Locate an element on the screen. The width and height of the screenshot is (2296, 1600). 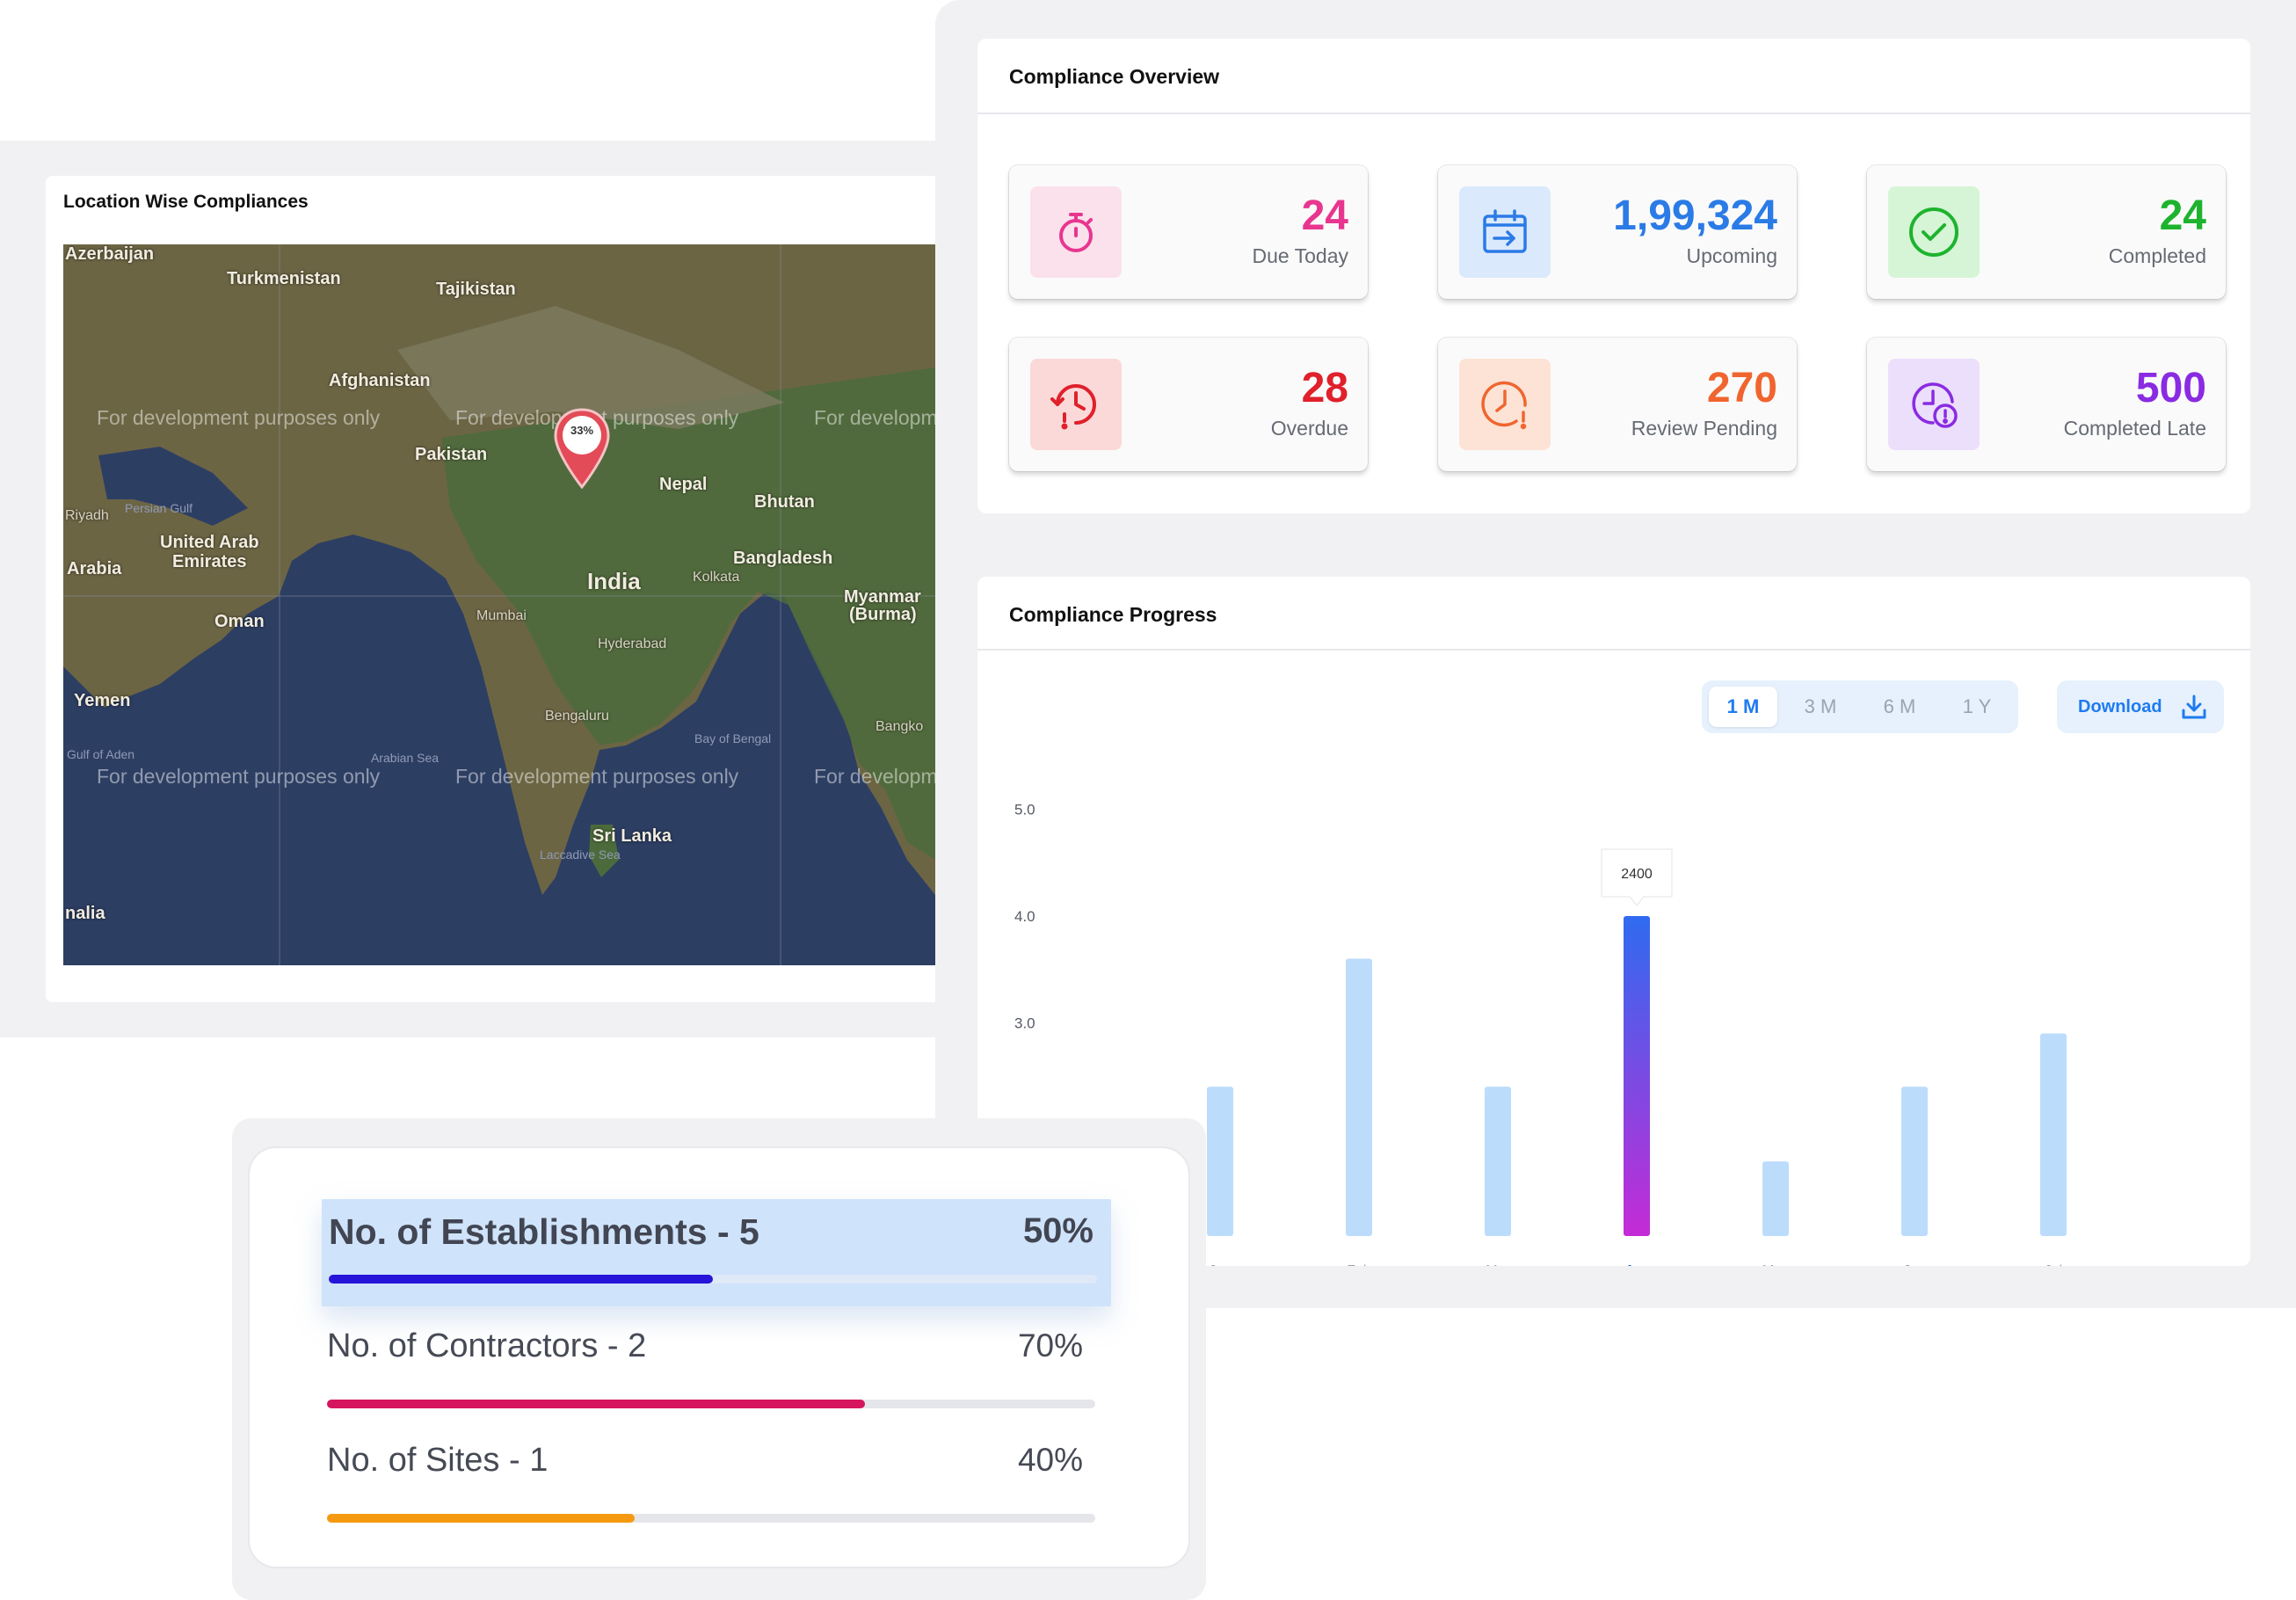
x-tick-label: Jul is located at coordinates (2053, 1264).